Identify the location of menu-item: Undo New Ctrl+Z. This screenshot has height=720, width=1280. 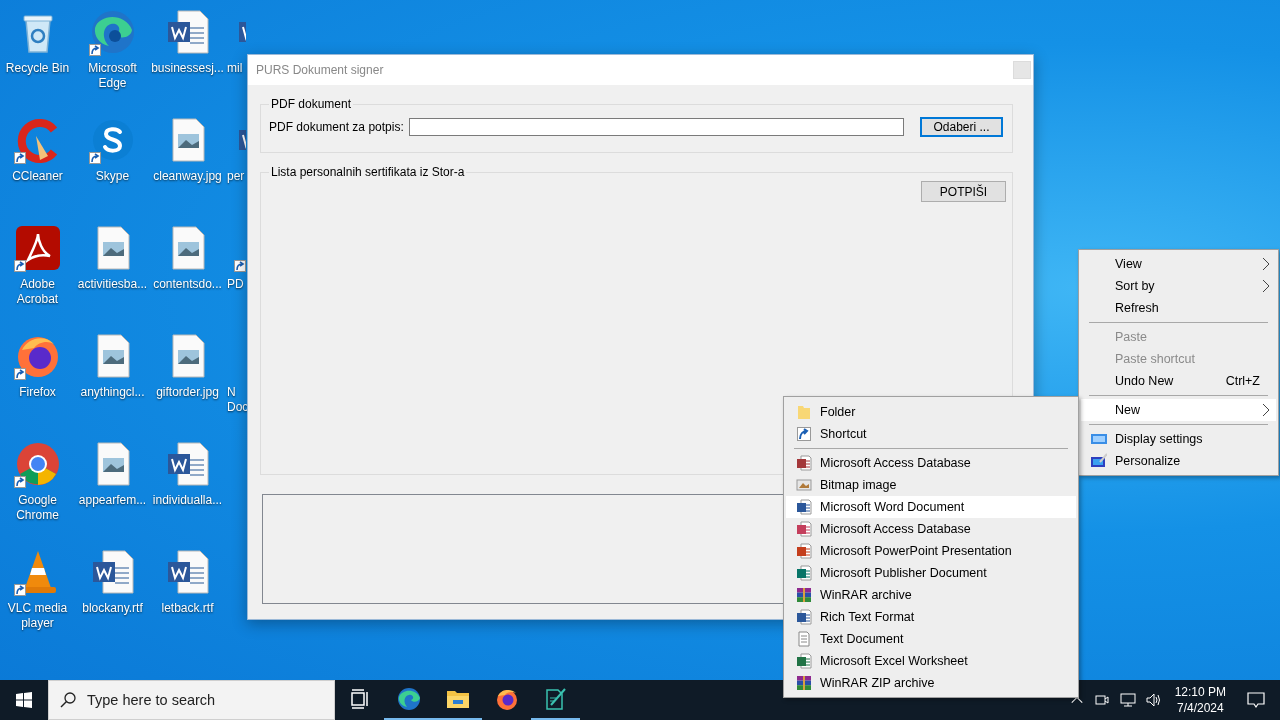
(1178, 381).